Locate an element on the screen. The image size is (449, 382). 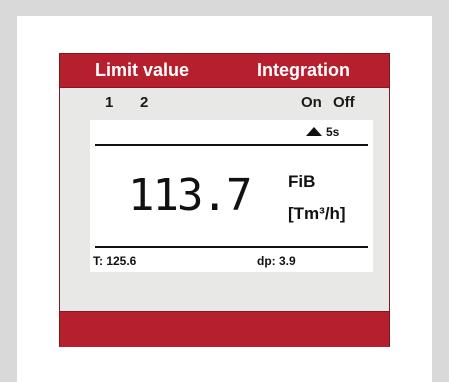
integration-on-indicator: On is located at coordinates (311, 102).